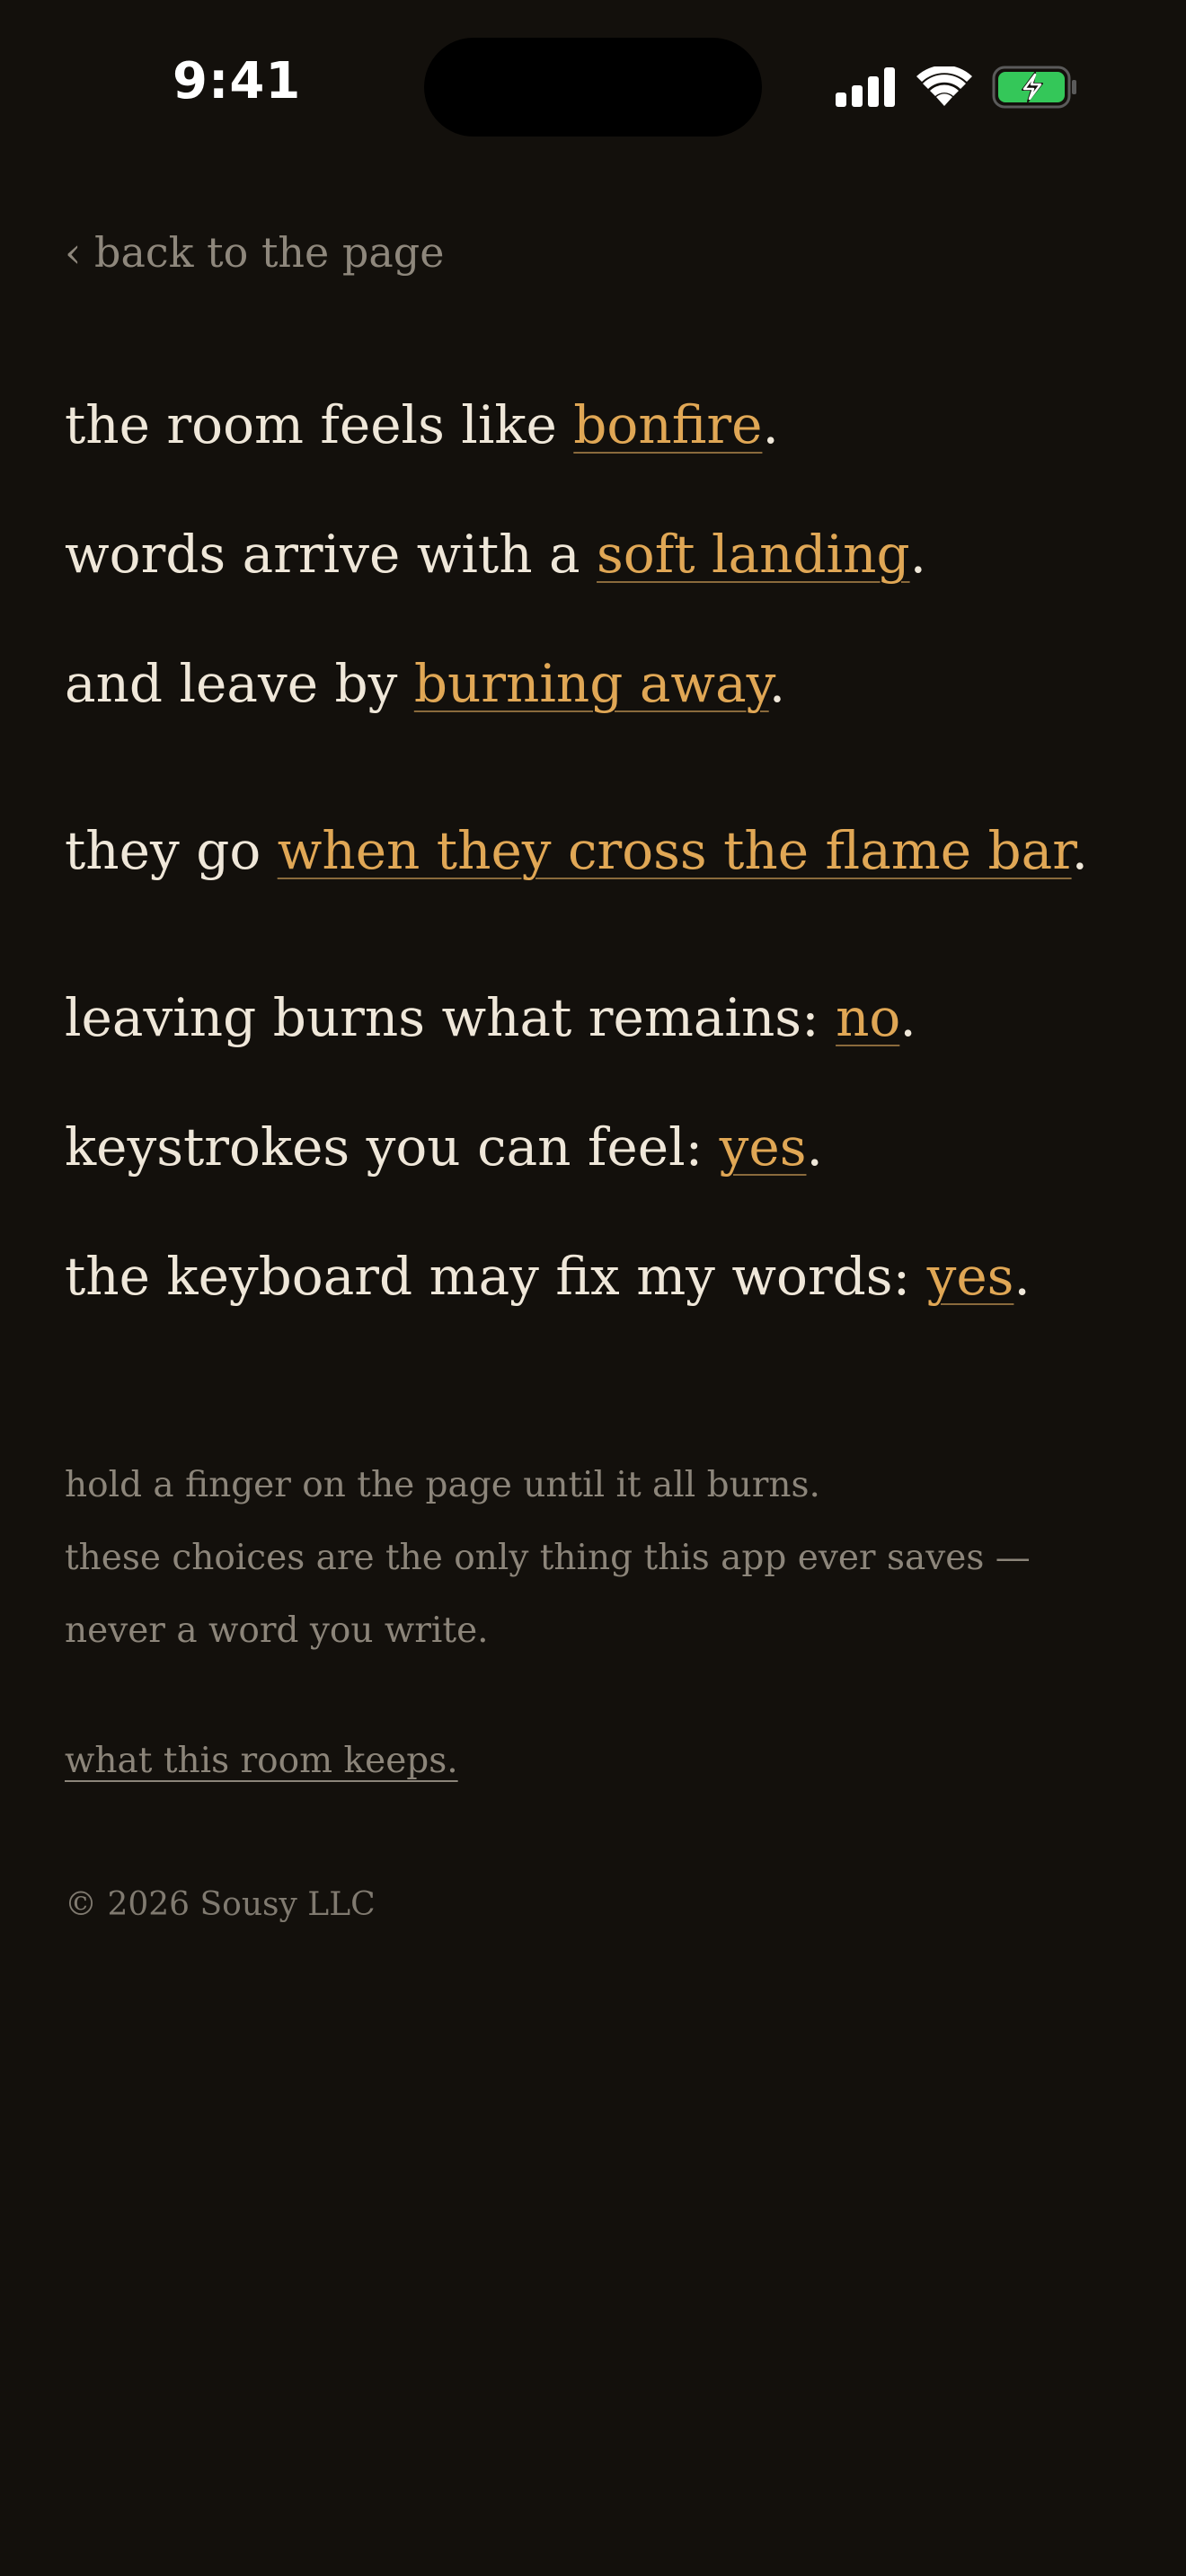 The height and width of the screenshot is (2576, 1186). Describe the element at coordinates (277, 1630) in the screenshot. I see `never-saved-note: never a word you write.` at that location.